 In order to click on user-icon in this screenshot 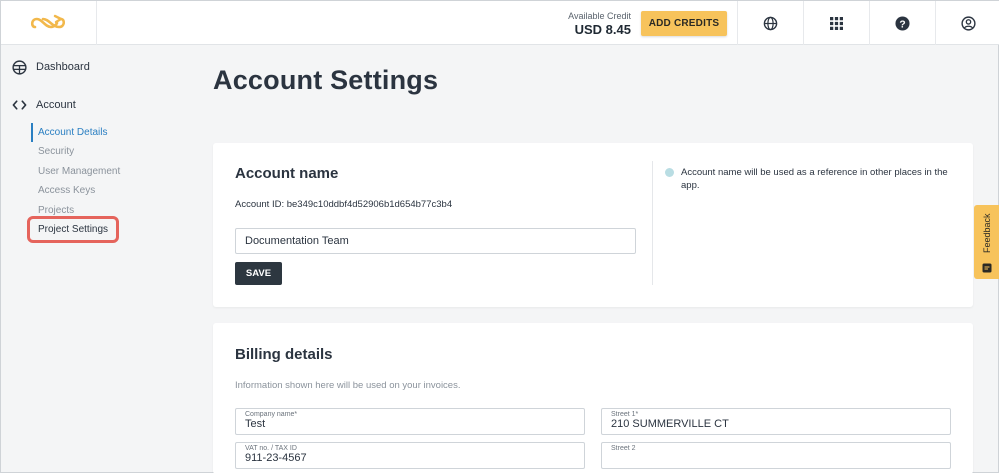, I will do `click(968, 23)`.